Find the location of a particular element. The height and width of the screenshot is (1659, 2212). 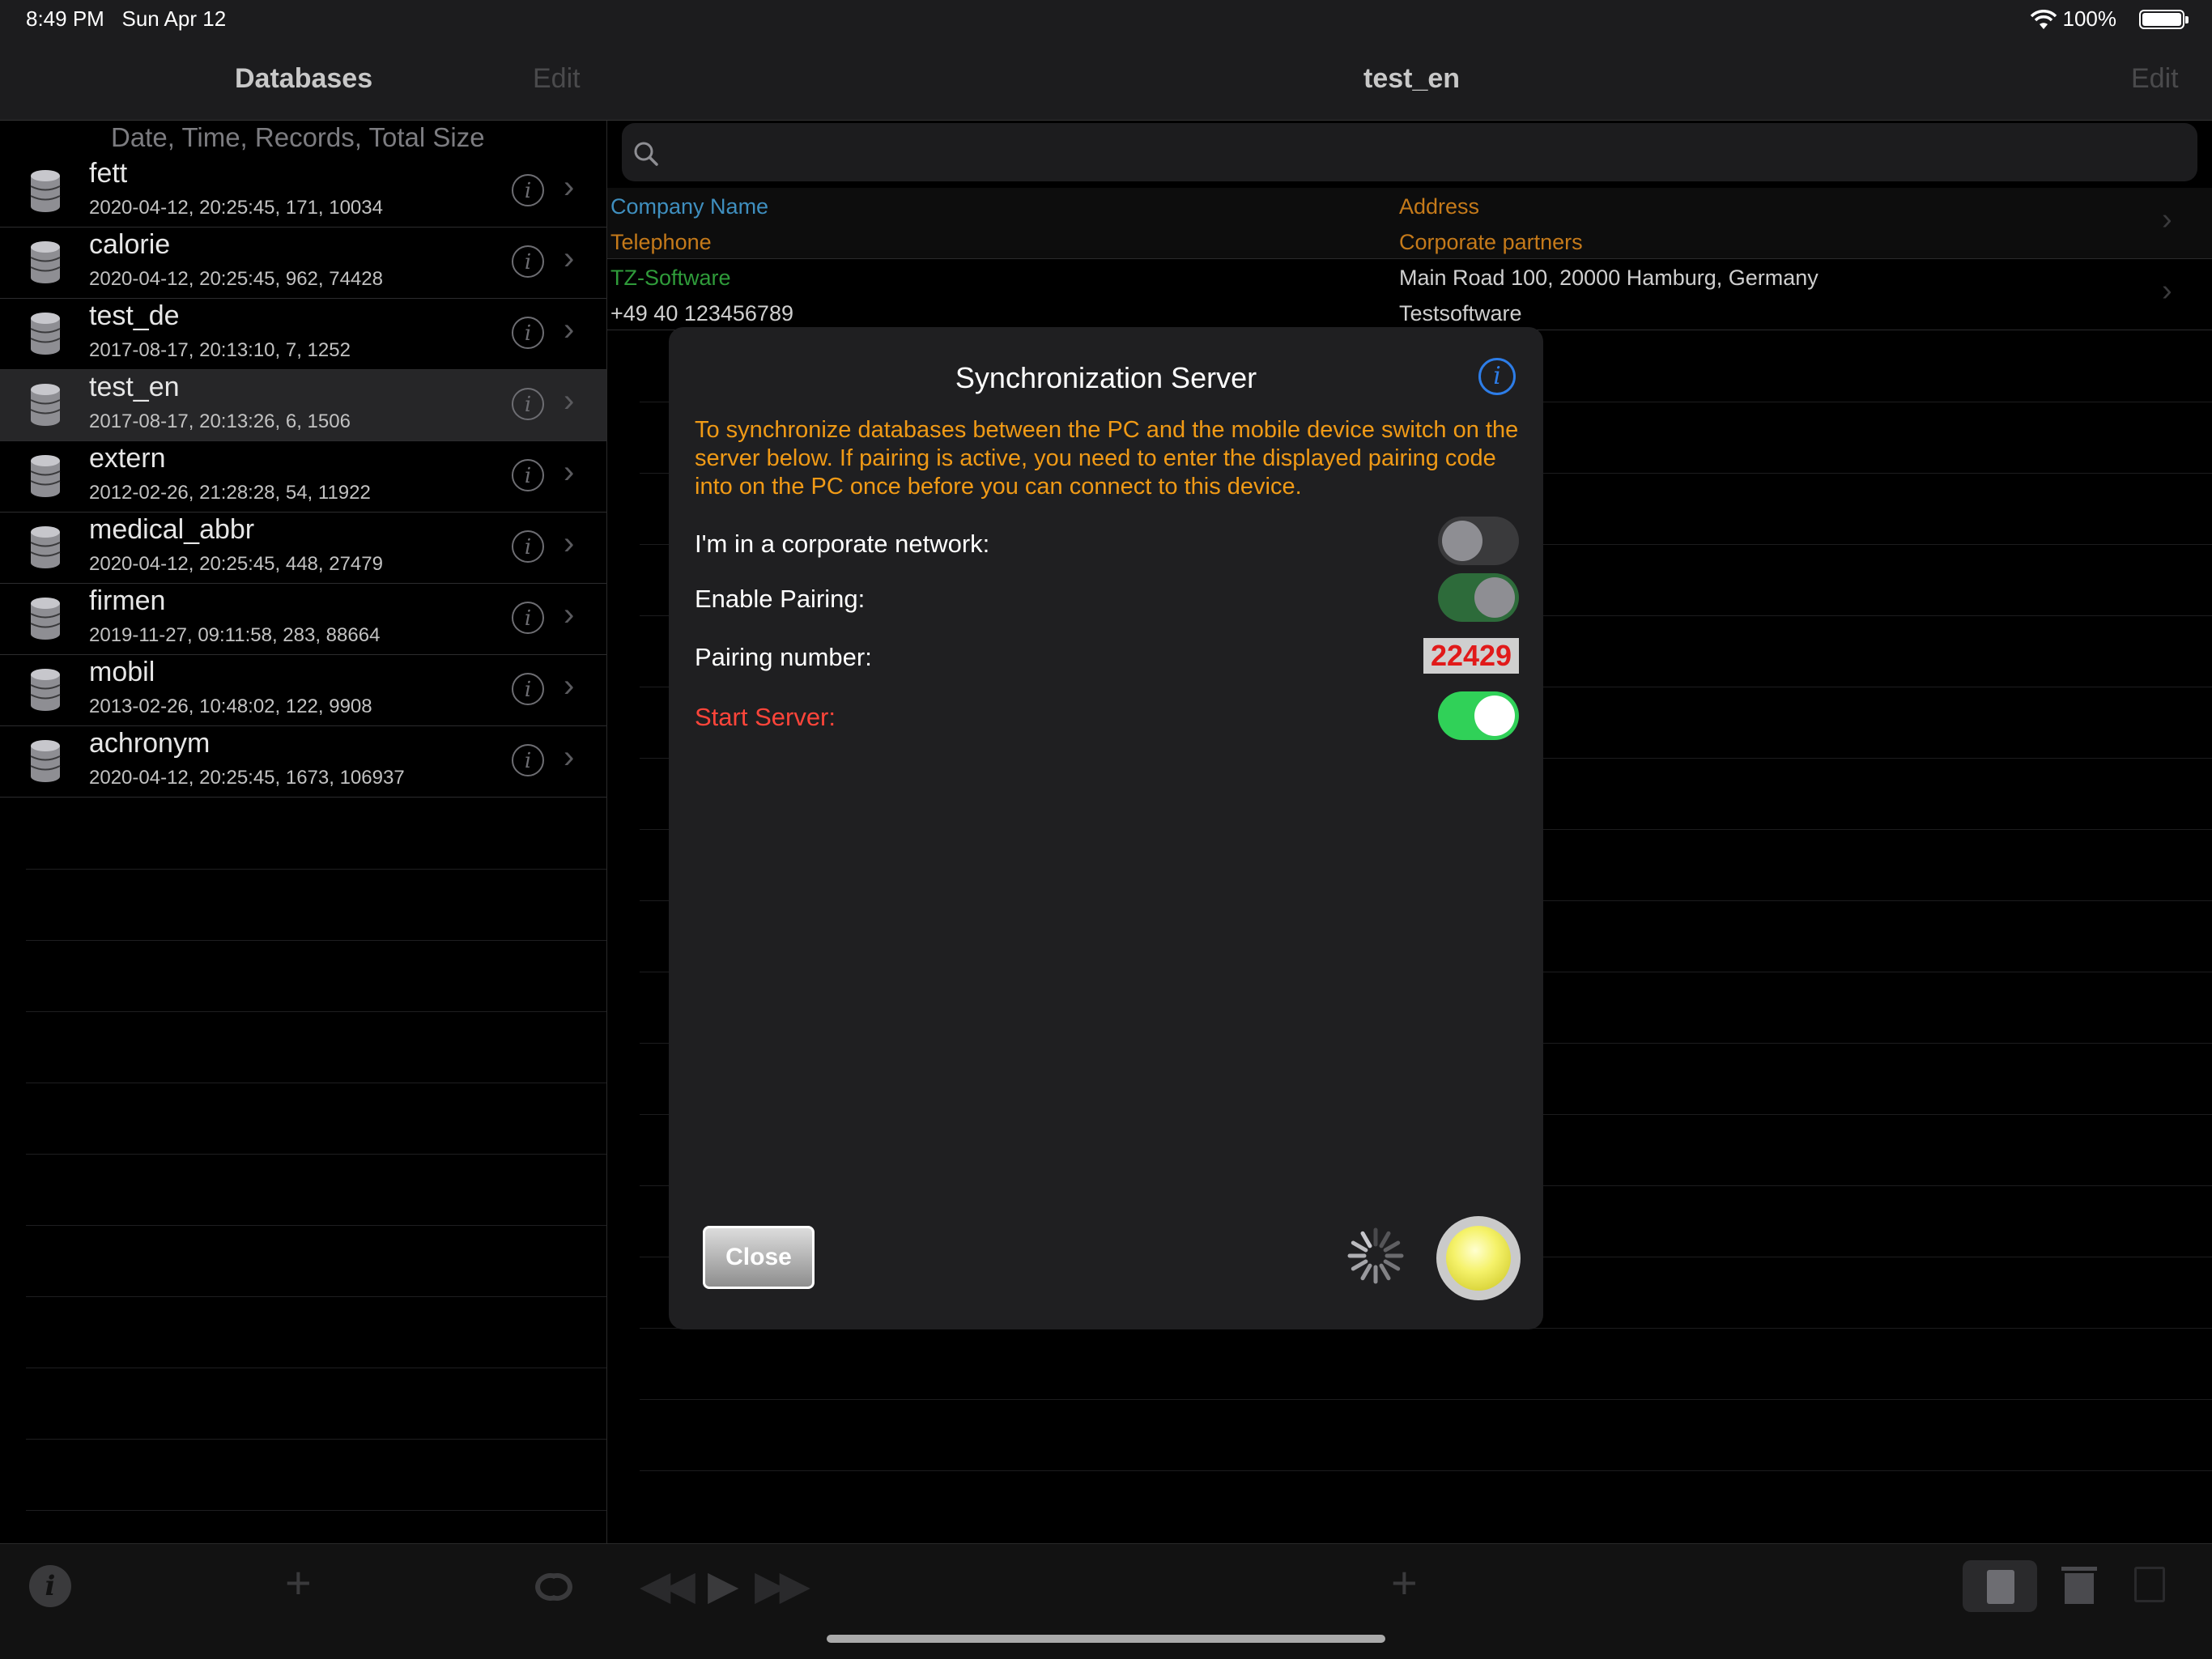

document-view-button is located at coordinates (2000, 1586).